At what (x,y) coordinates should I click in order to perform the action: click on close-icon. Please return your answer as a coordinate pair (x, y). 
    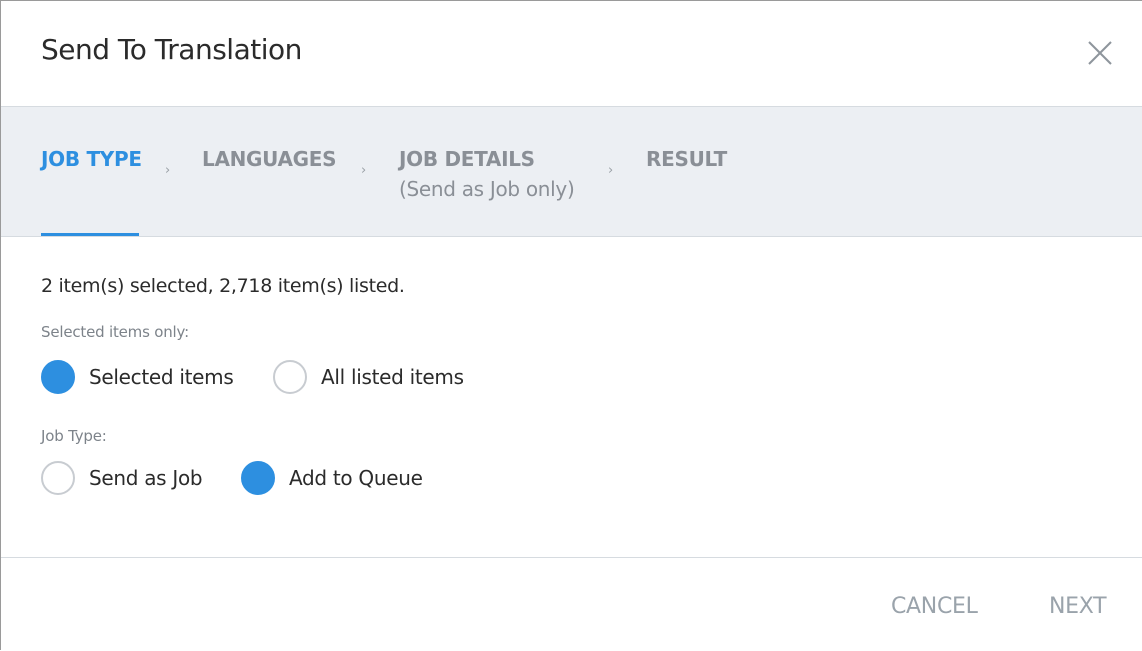
    Looking at the image, I should click on (1100, 53).